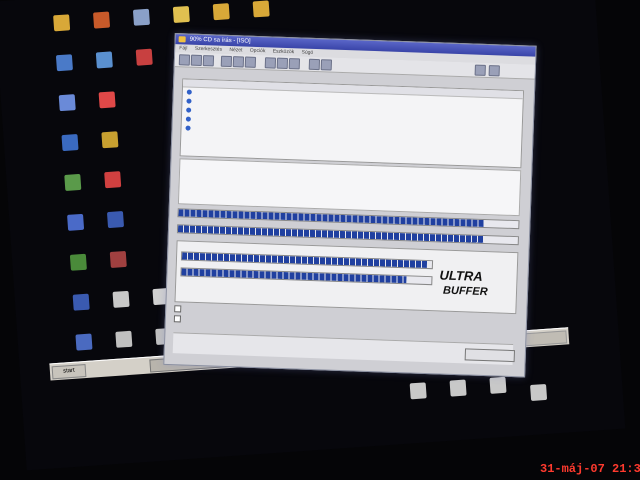  What do you see at coordinates (465, 292) in the screenshot?
I see `svg-text: BUFFER` at bounding box center [465, 292].